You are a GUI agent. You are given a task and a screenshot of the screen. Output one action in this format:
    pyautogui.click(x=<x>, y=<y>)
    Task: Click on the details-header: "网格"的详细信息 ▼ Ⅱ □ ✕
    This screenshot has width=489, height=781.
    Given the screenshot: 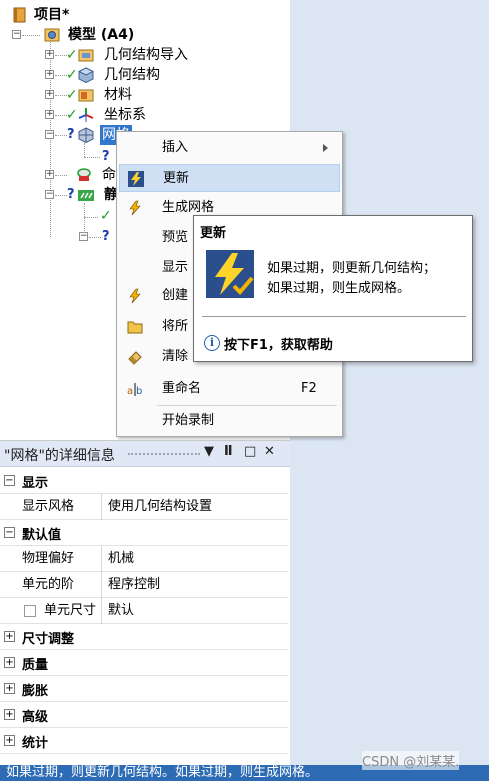 What is the action you would take?
    pyautogui.click(x=145, y=454)
    